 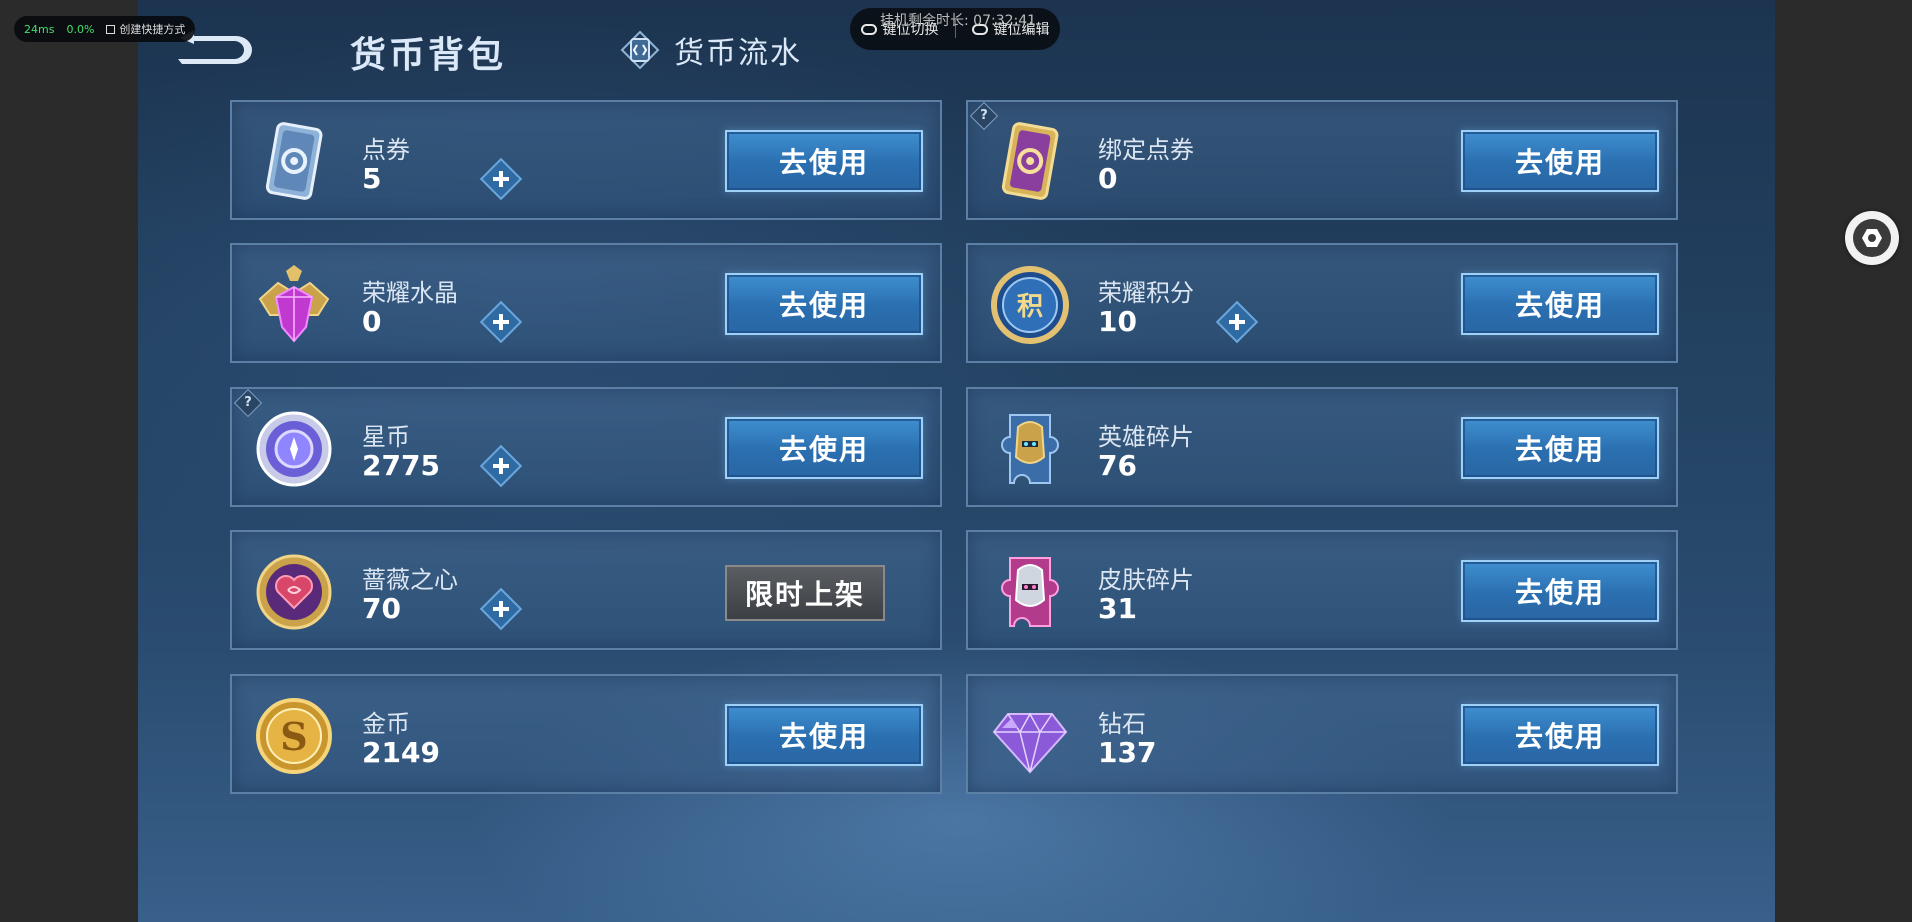 What do you see at coordinates (824, 161) in the screenshot?
I see `use-coupon-button: 去使用` at bounding box center [824, 161].